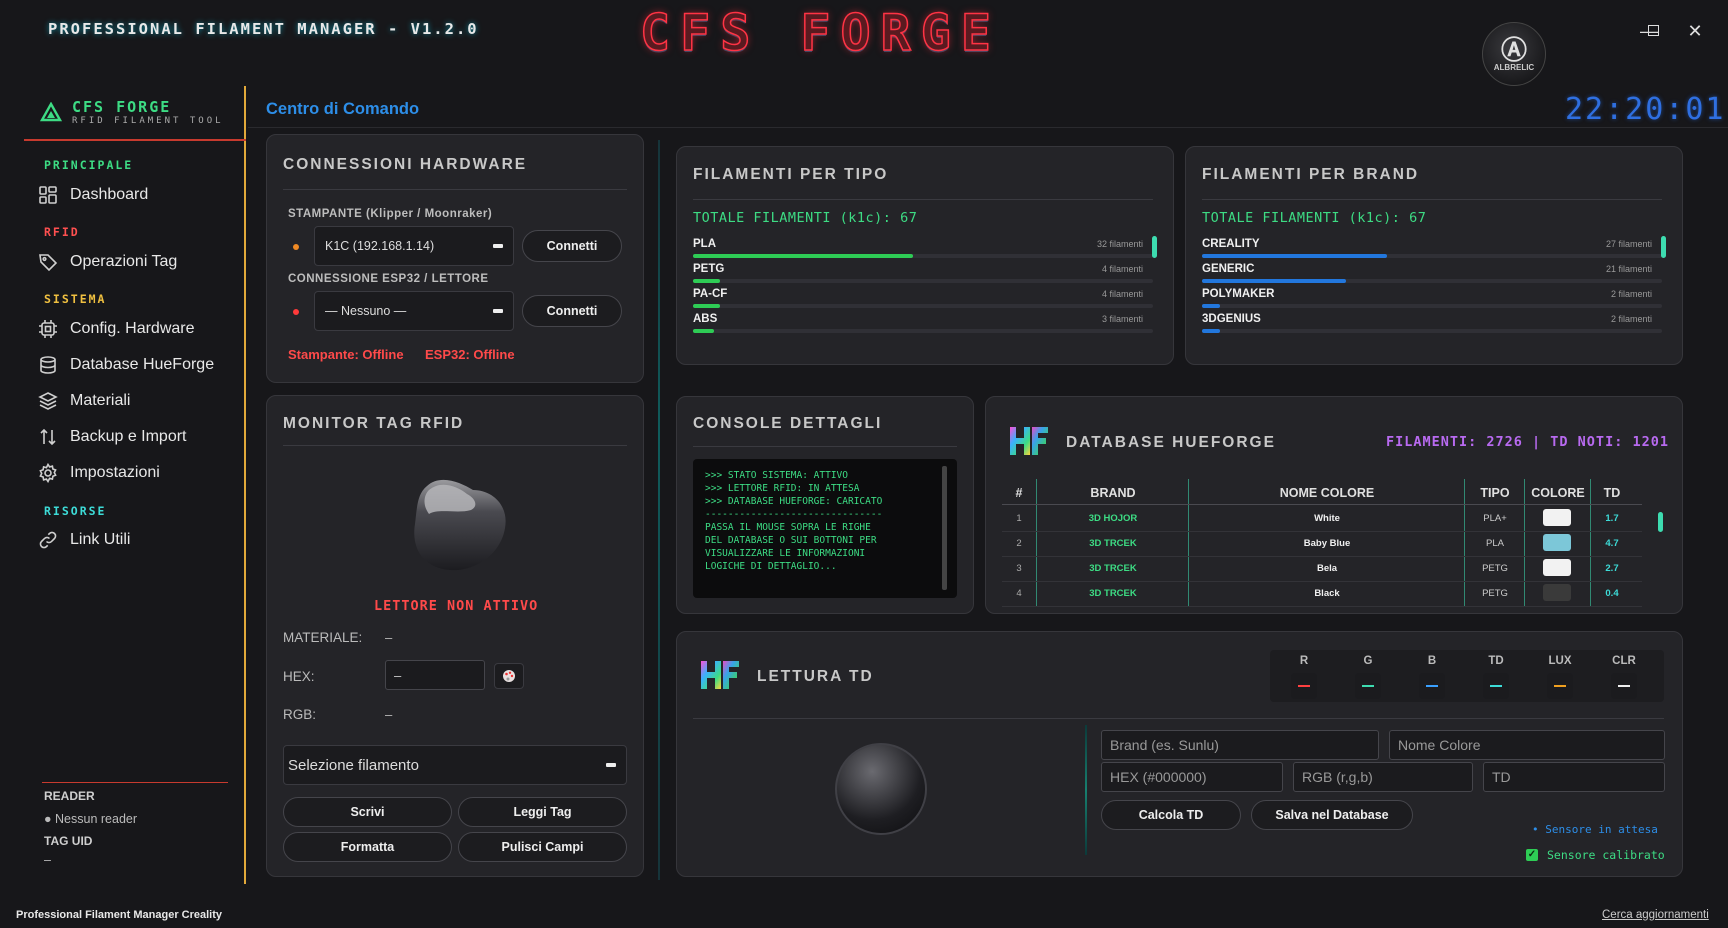 This screenshot has width=1728, height=928. What do you see at coordinates (1612, 518) in the screenshot?
I see `row-td: 1.7` at bounding box center [1612, 518].